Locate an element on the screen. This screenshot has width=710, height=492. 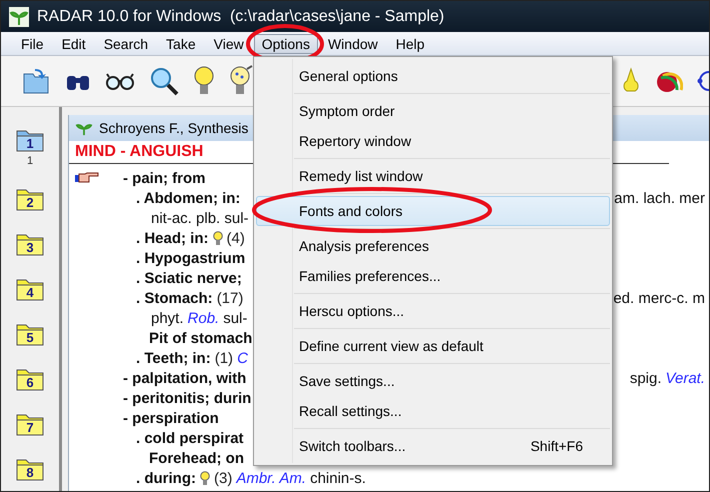
menu-option: Analysis preferences is located at coordinates (433, 246).